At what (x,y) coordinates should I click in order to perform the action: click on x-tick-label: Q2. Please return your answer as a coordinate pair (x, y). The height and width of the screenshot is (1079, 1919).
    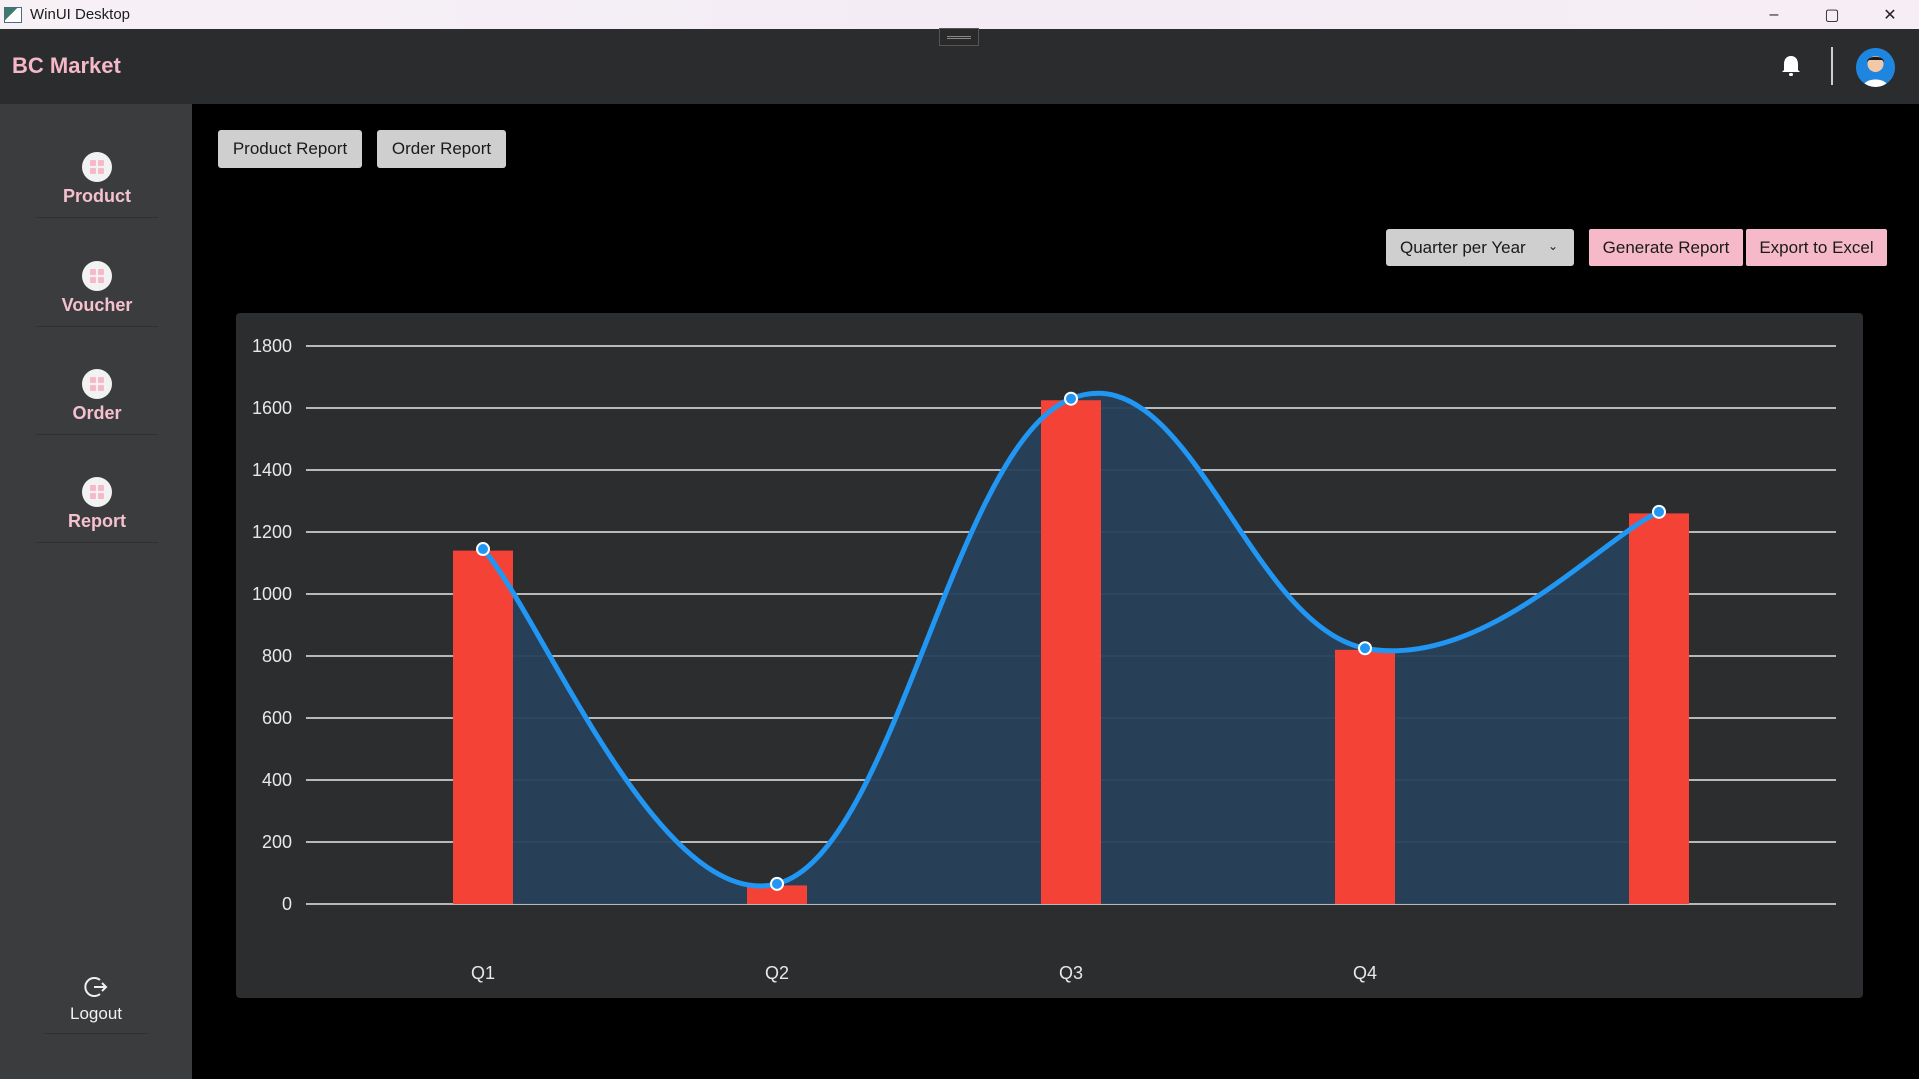
    Looking at the image, I should click on (777, 973).